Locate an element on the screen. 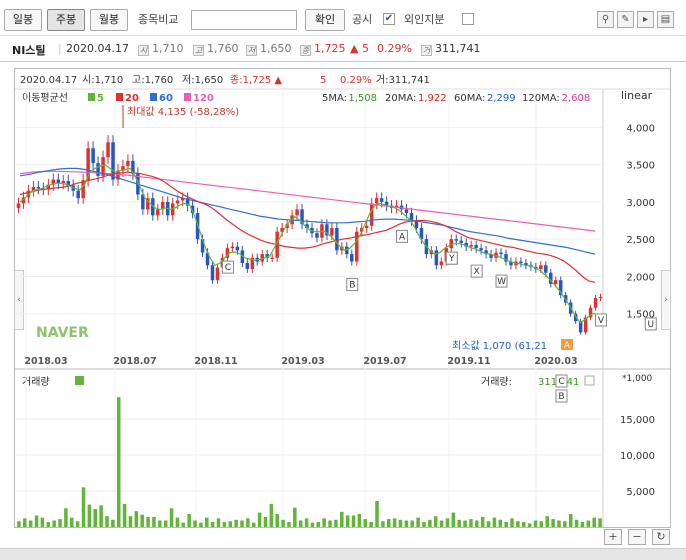  ma-legend-label: 60 is located at coordinates (166, 98).